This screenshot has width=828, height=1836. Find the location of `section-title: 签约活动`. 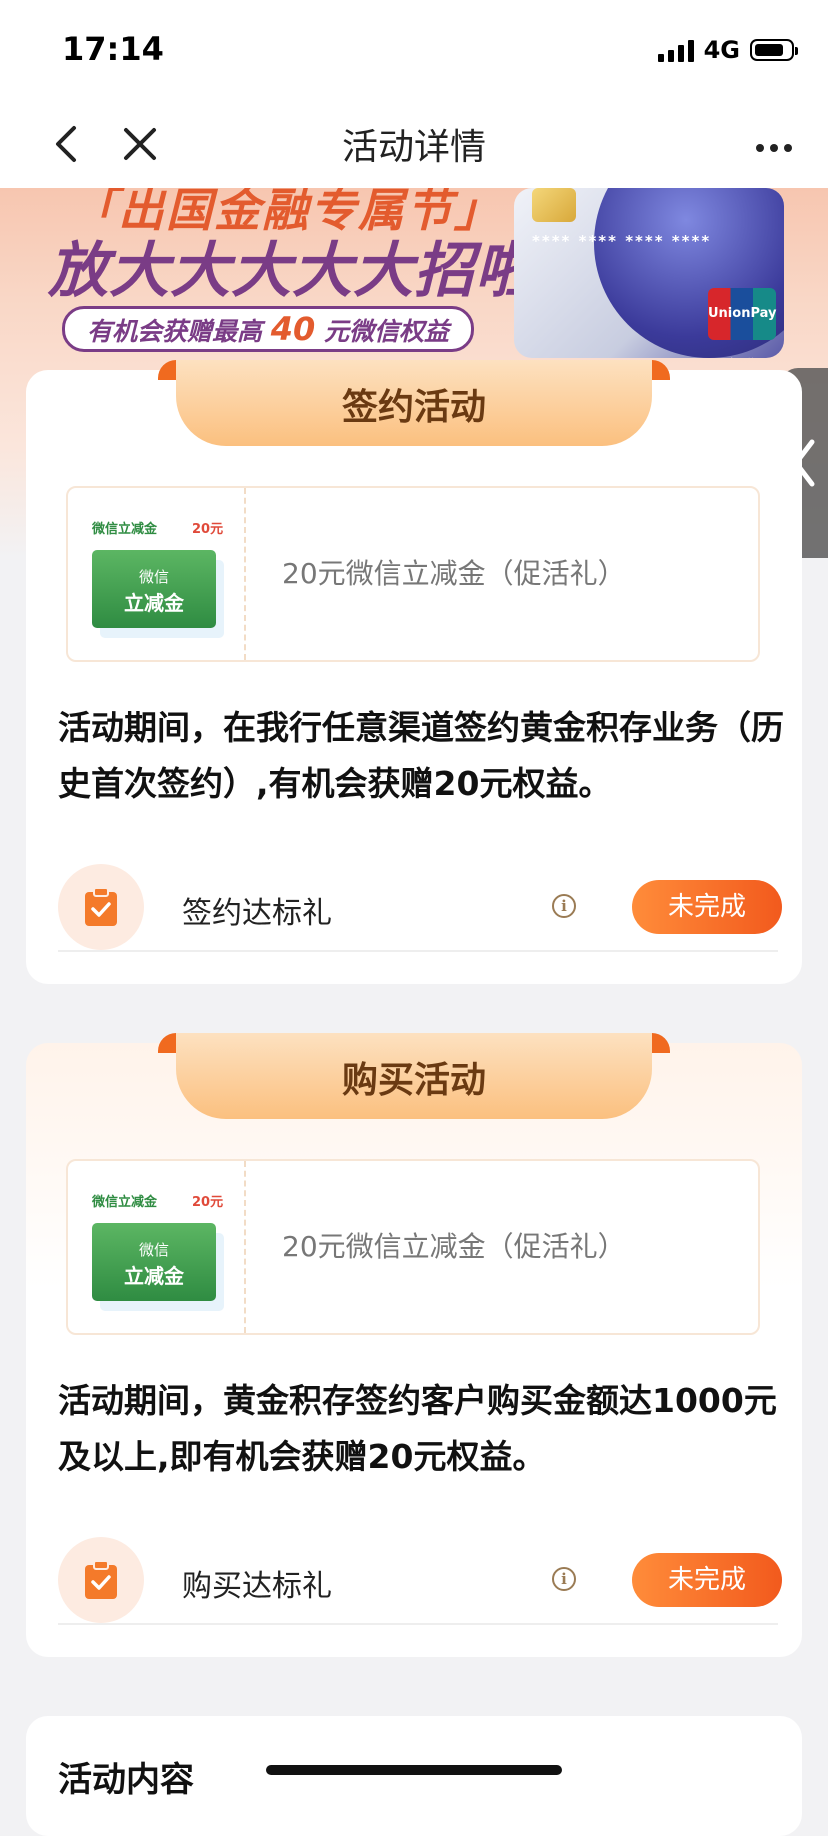

section-title: 签约活动 is located at coordinates (413, 407).